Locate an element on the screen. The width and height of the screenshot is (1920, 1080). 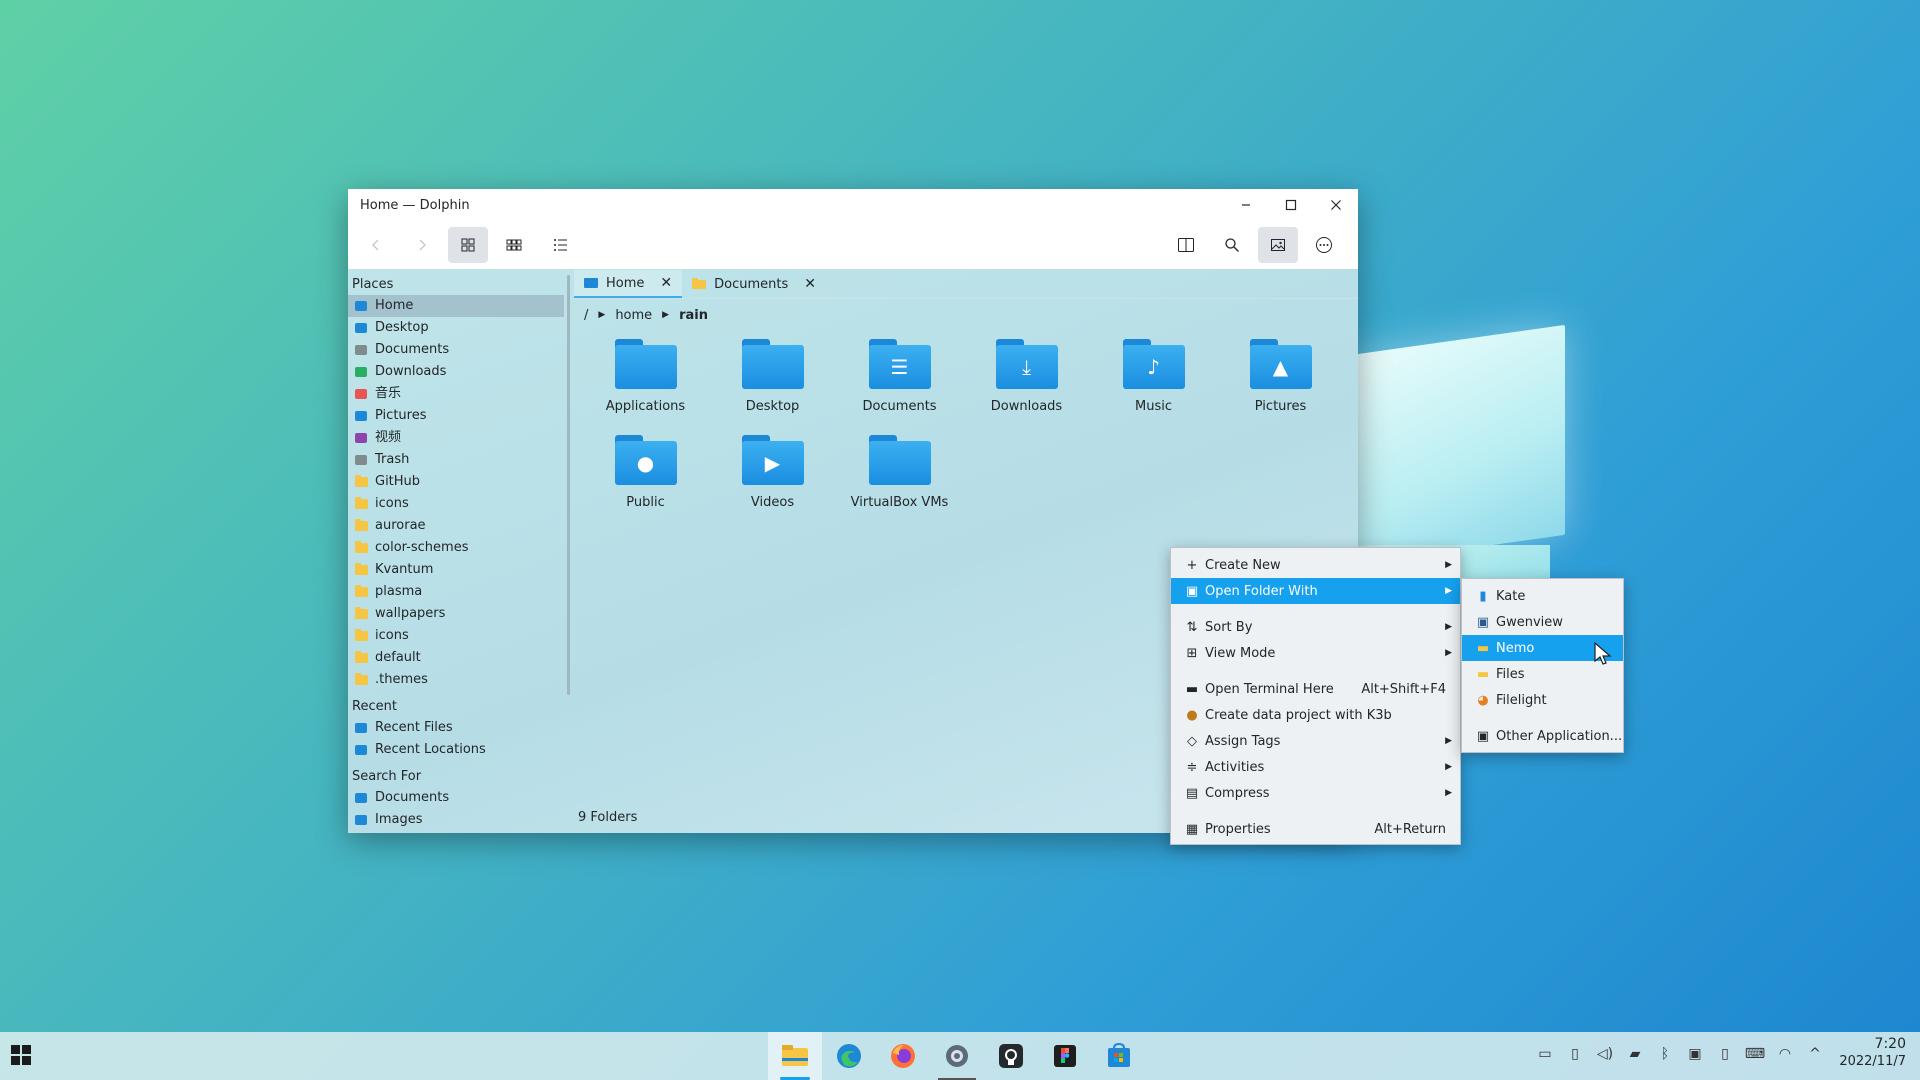
sidebar-item: aurorae is located at coordinates (456, 526).